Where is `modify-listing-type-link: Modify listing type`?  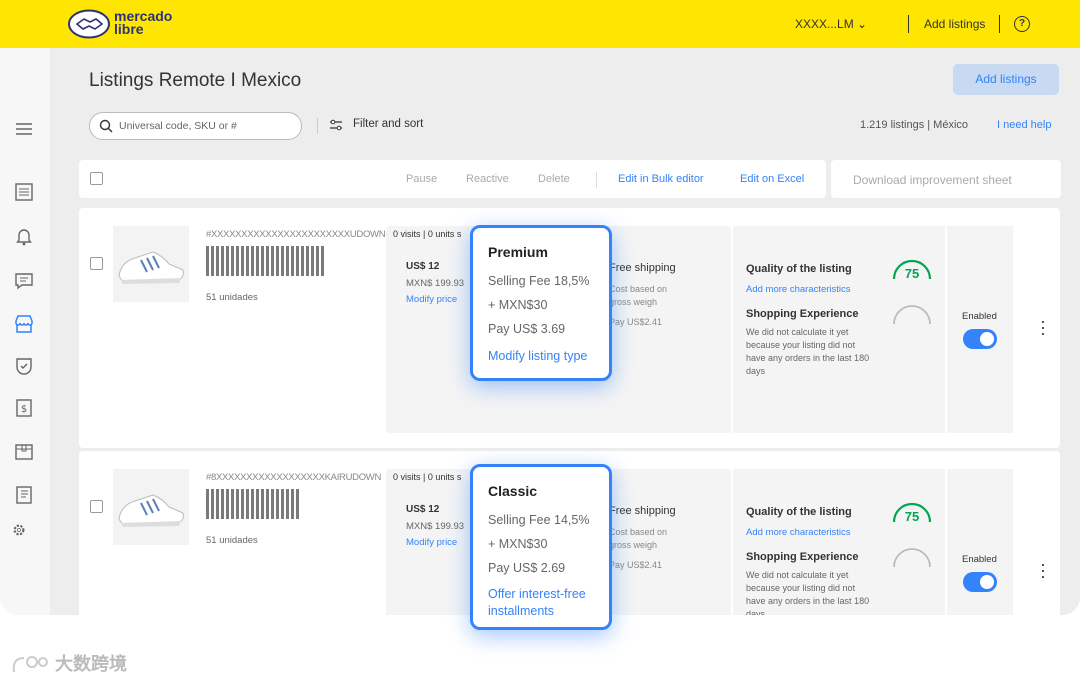
modify-listing-type-link: Modify listing type is located at coordinates (537, 356).